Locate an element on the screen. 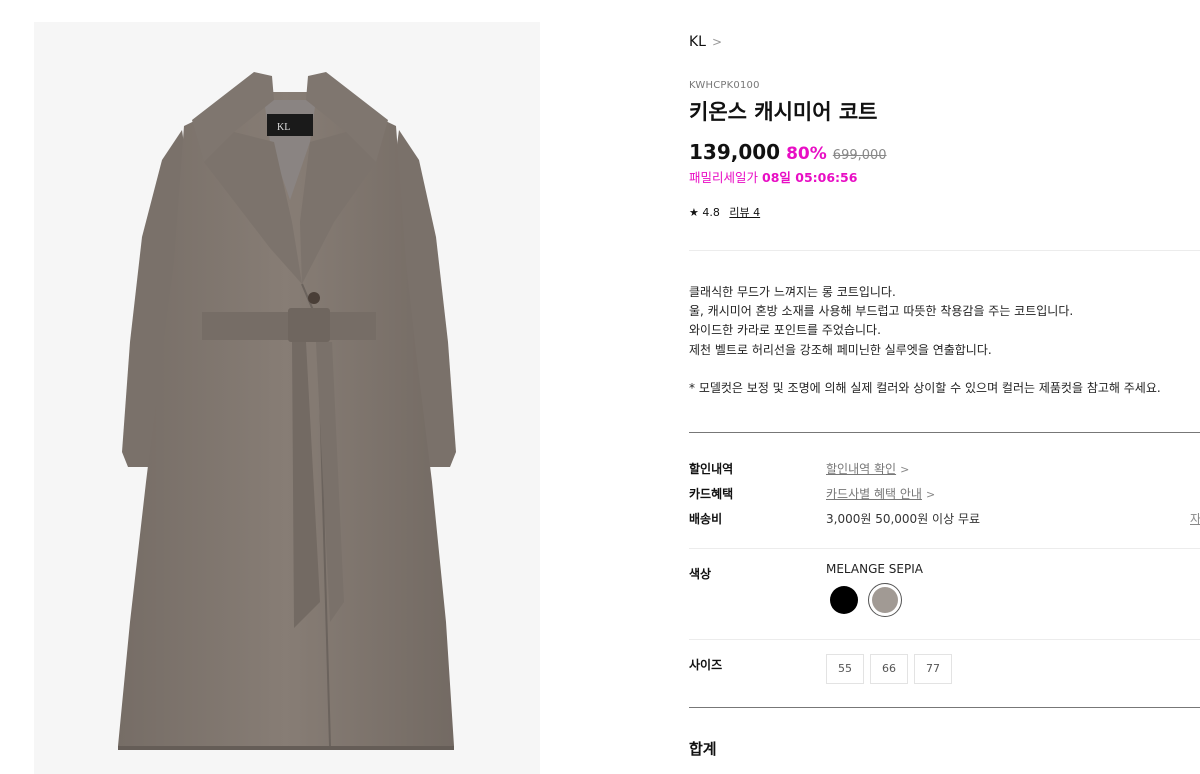  card-benefit-link: 카드사별 혜택 안내 is located at coordinates (874, 494).